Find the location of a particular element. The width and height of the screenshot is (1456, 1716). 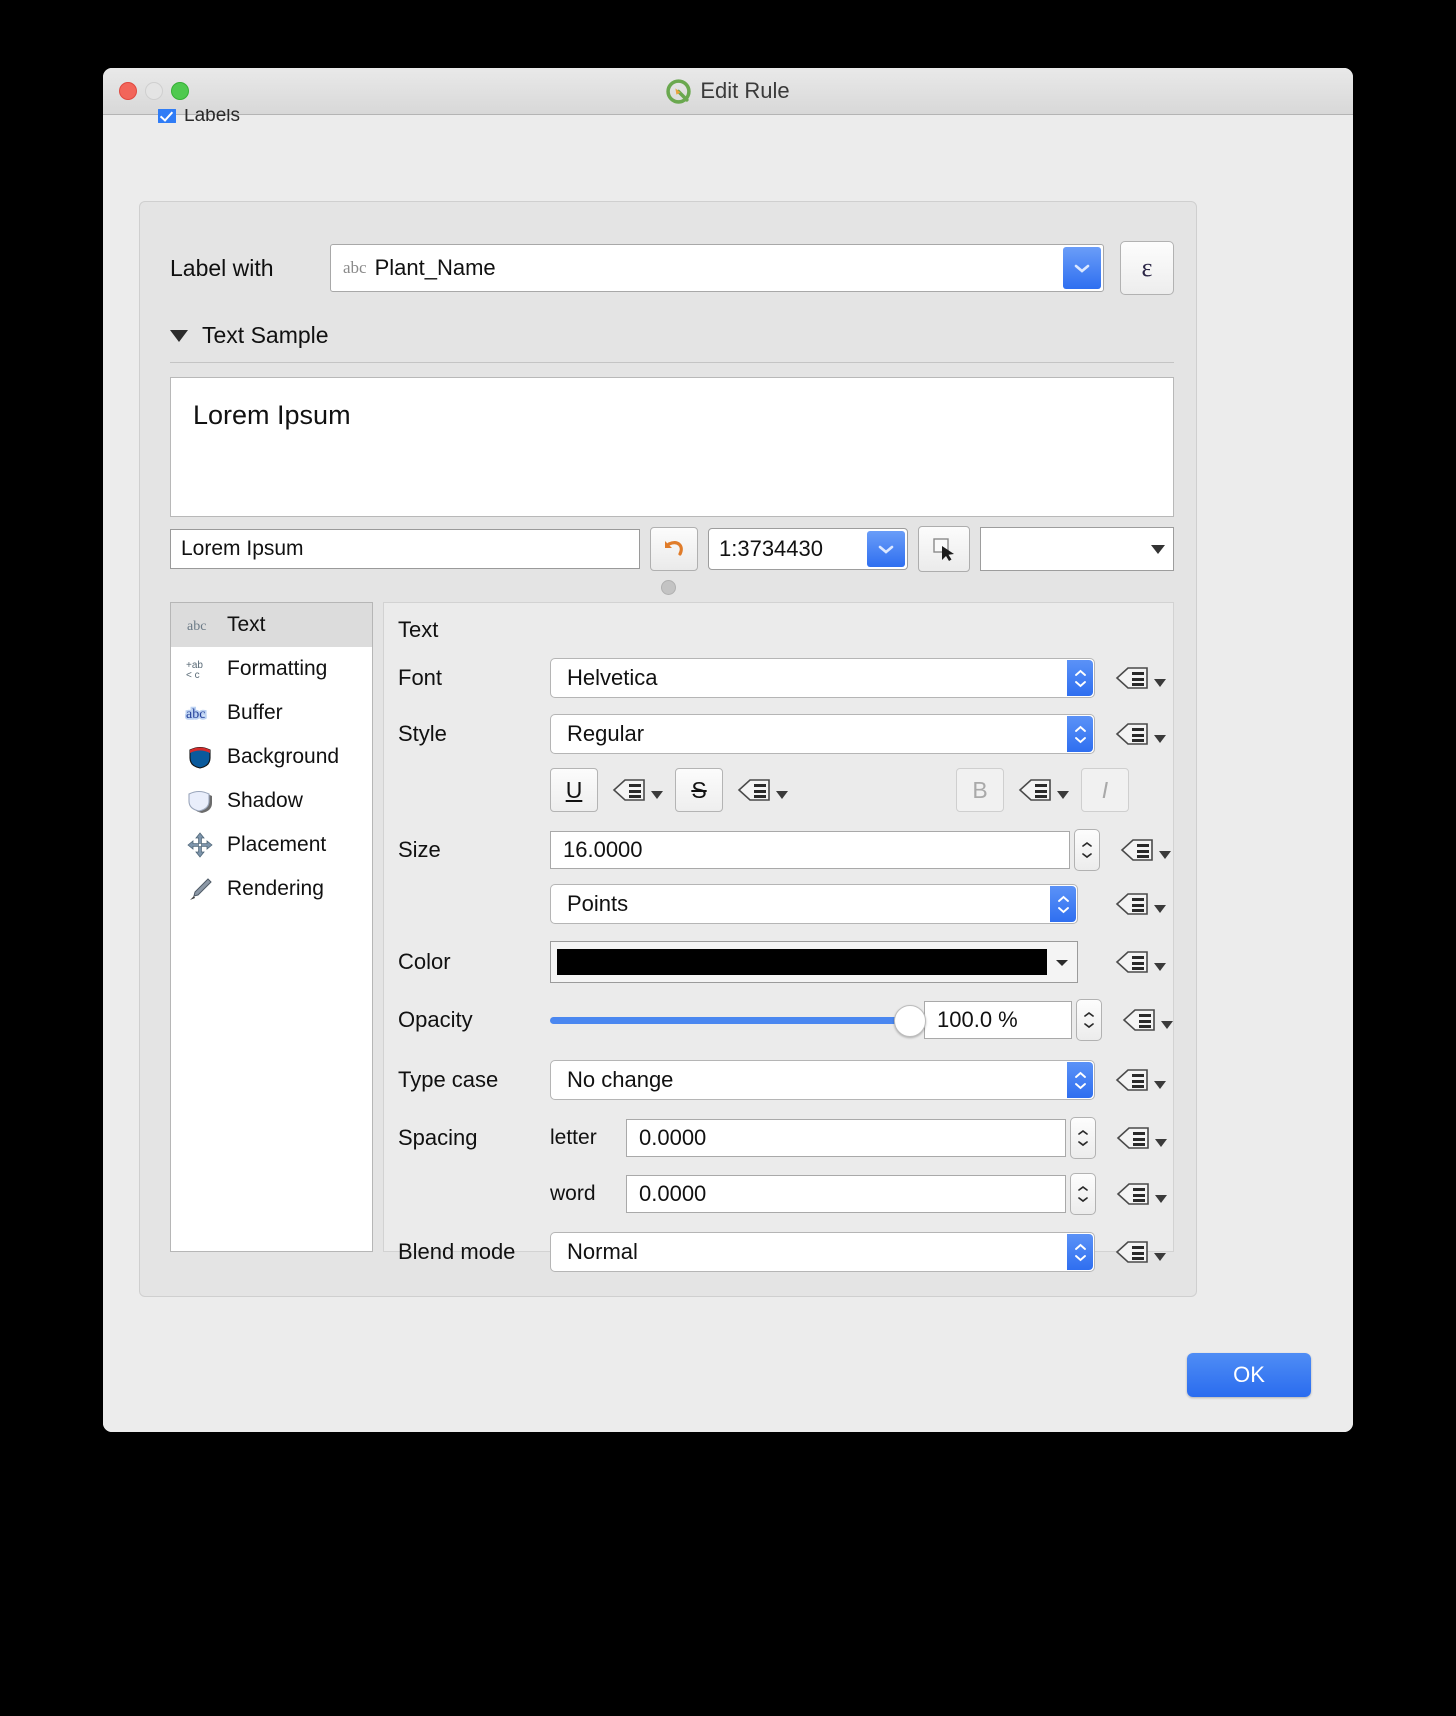

spacing-letter-input: 0.0000 is located at coordinates (846, 1138).